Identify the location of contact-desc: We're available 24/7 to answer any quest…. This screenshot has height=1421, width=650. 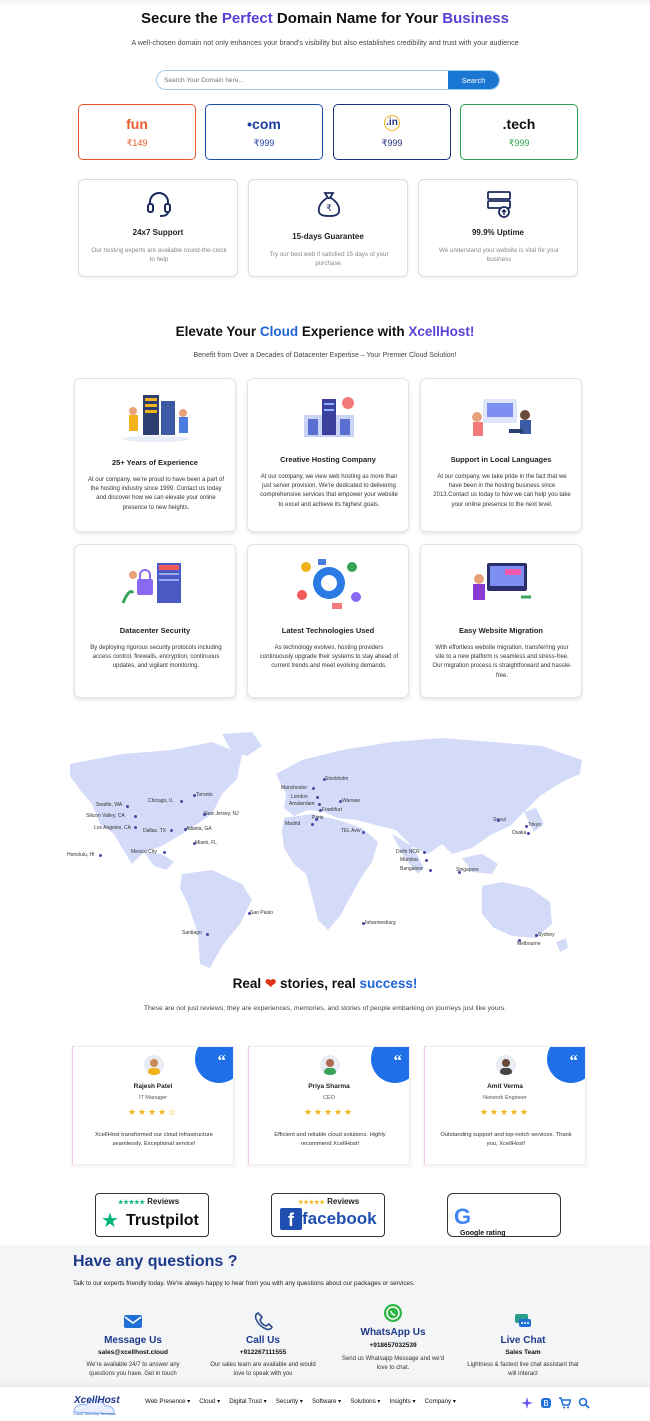
(133, 1369).